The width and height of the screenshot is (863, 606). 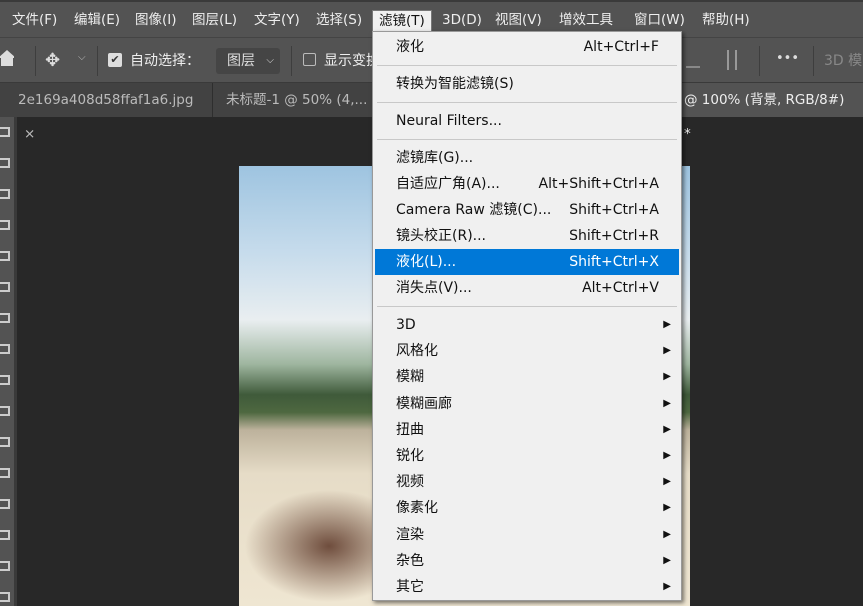 What do you see at coordinates (410, 482) in the screenshot?
I see `menu-item-label: 视频` at bounding box center [410, 482].